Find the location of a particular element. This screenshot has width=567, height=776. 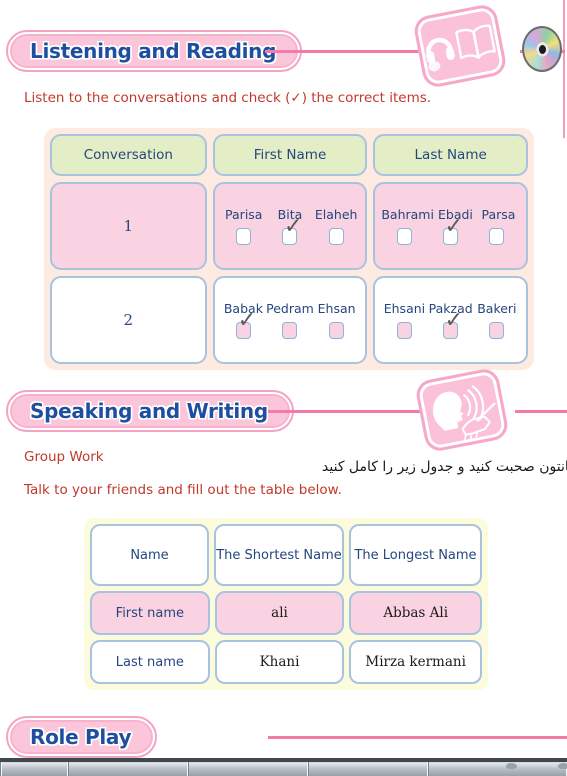

listening-icon-badge is located at coordinates (460, 46).